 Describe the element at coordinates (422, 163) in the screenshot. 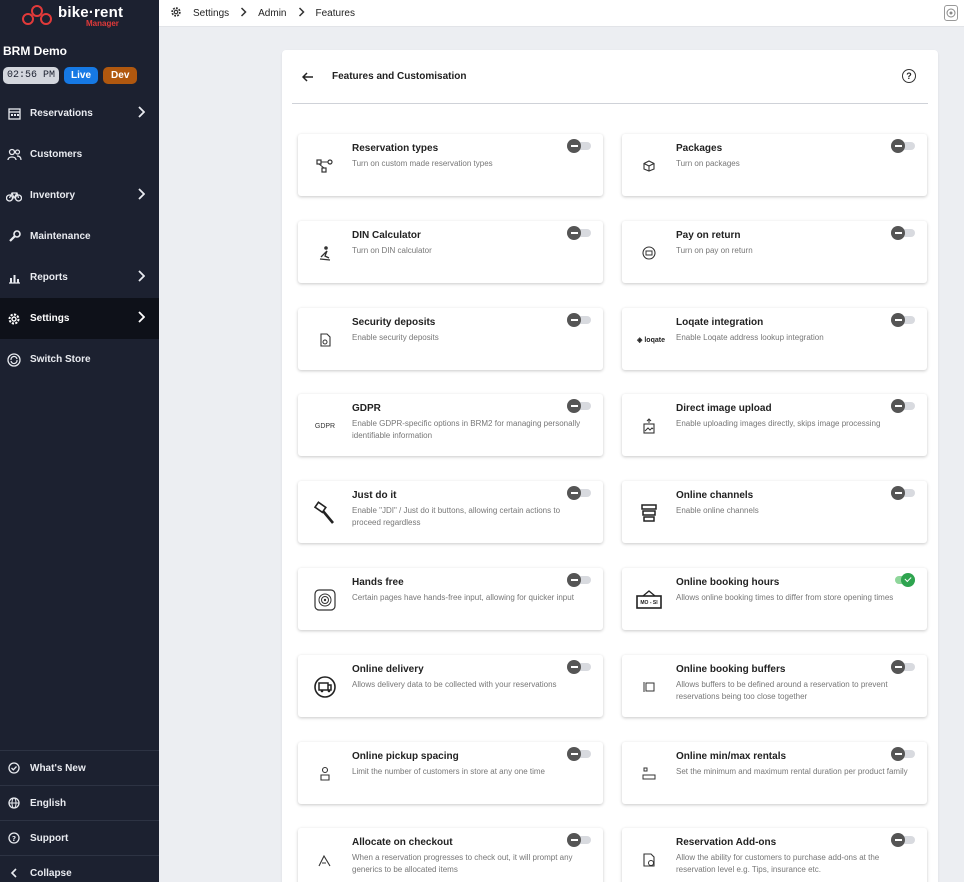

I see `feature-description: Turn on custom made reservation types` at that location.